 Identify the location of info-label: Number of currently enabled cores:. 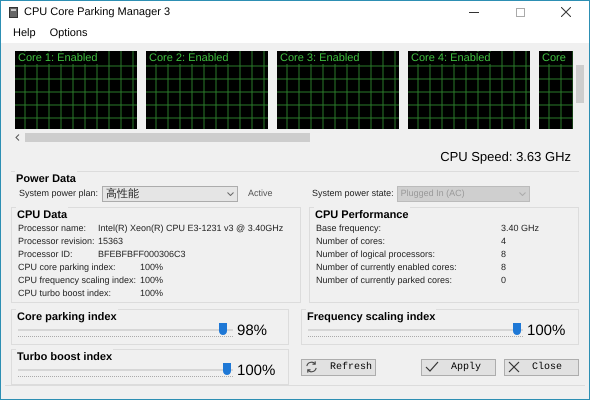
(387, 267).